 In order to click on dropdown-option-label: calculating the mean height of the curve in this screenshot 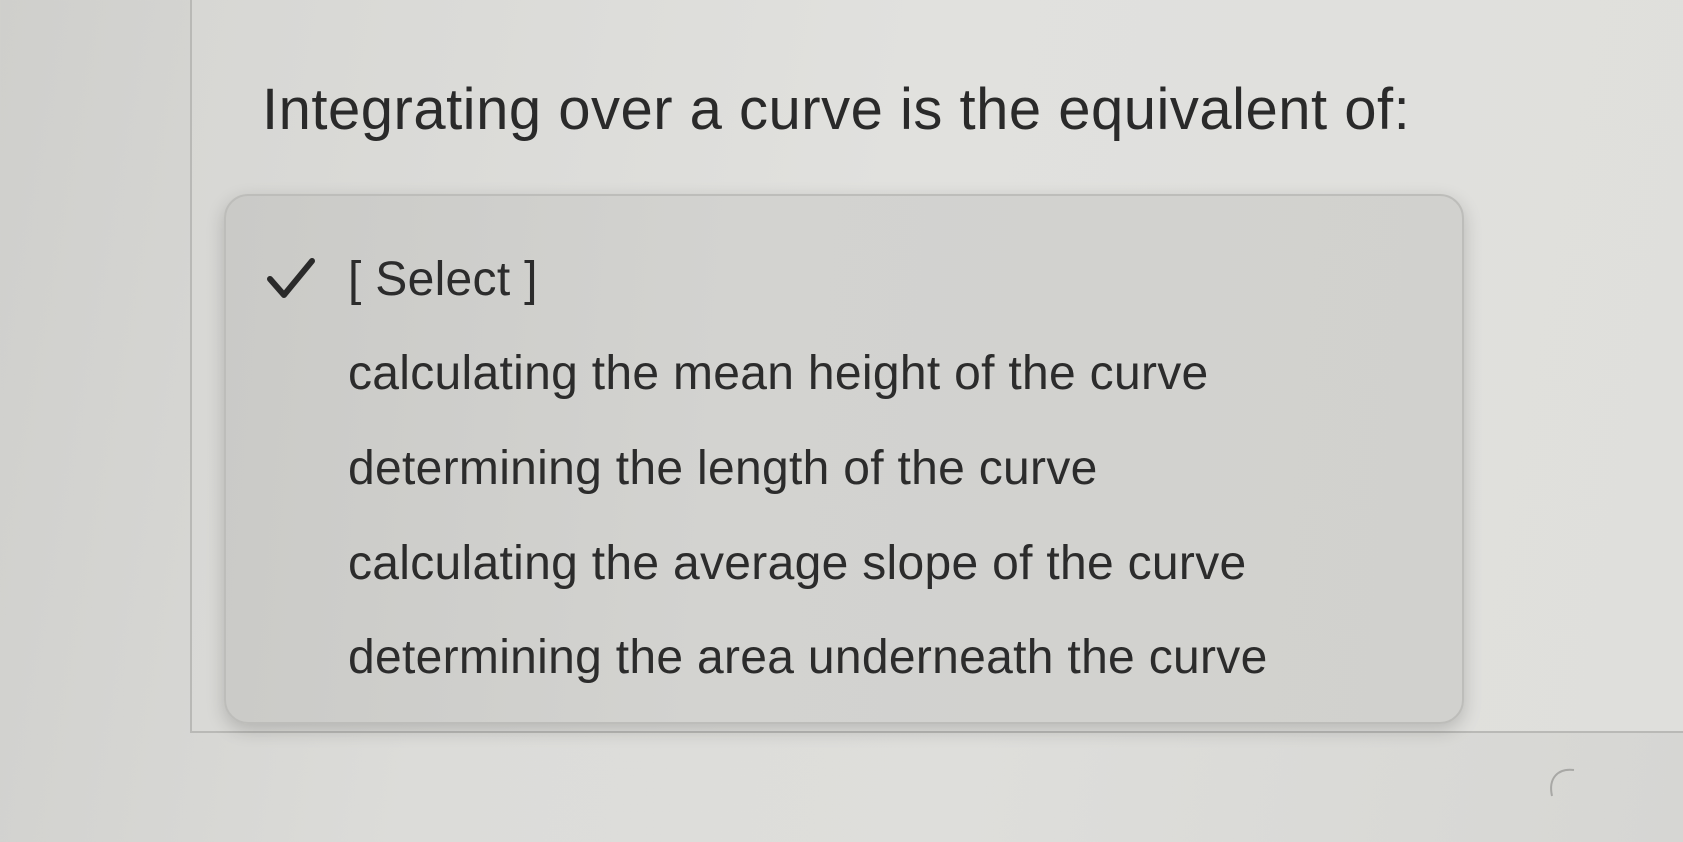, I will do `click(778, 373)`.